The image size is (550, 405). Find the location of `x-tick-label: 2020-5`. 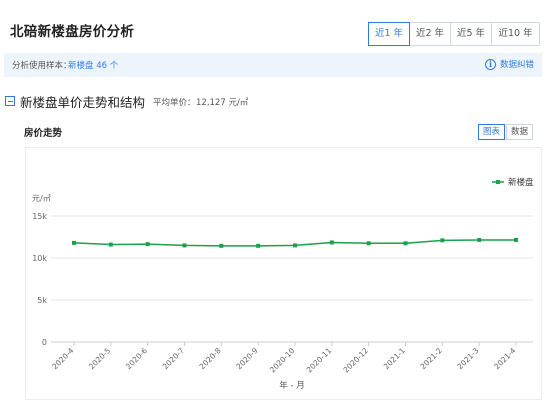

x-tick-label: 2020-5 is located at coordinates (99, 358).